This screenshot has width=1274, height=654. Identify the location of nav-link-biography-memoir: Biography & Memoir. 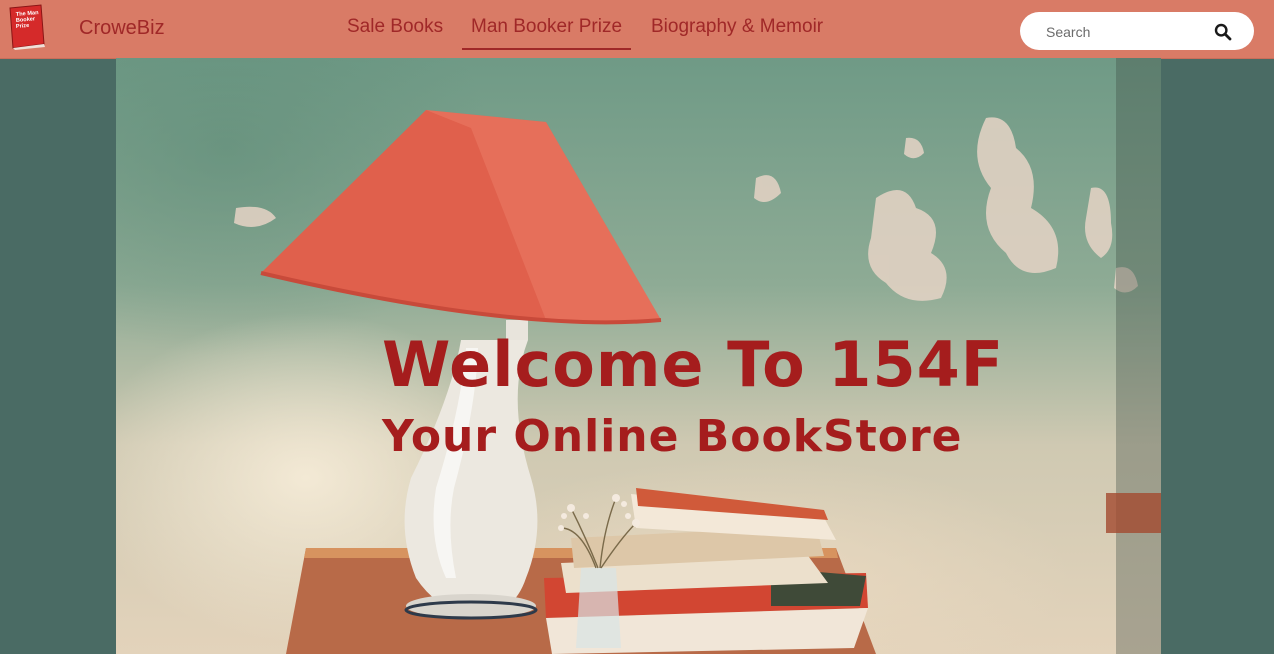
(737, 27).